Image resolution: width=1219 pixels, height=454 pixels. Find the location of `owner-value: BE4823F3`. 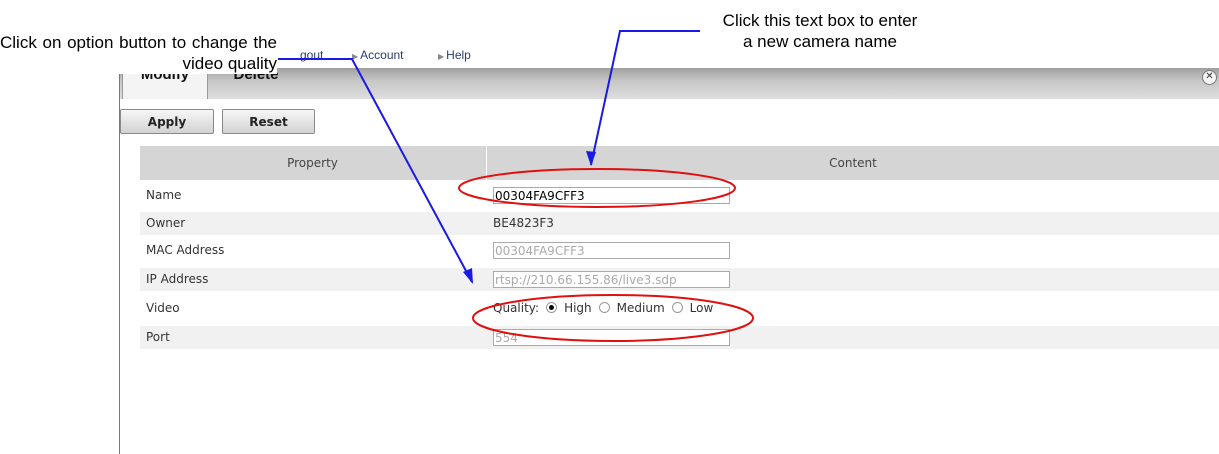

owner-value: BE4823F3 is located at coordinates (523, 223).